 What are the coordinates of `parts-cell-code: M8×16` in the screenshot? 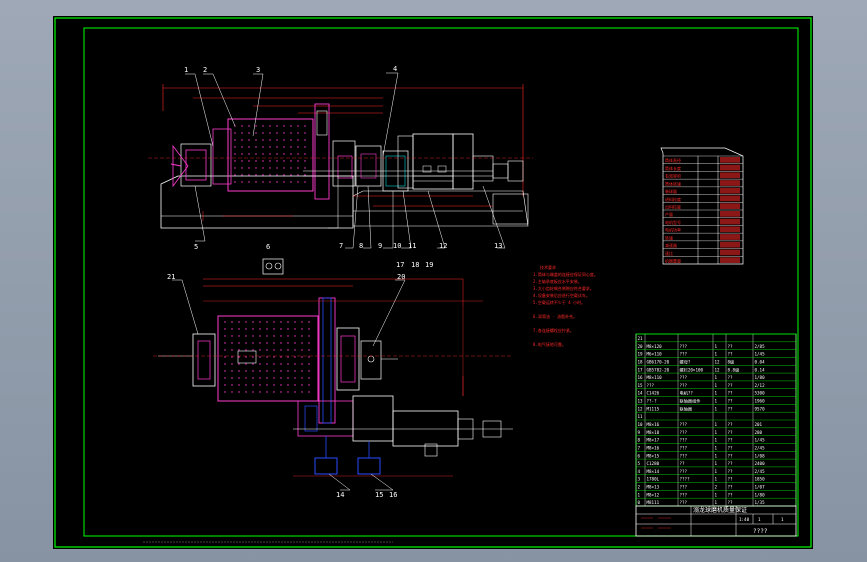 It's located at (653, 447).